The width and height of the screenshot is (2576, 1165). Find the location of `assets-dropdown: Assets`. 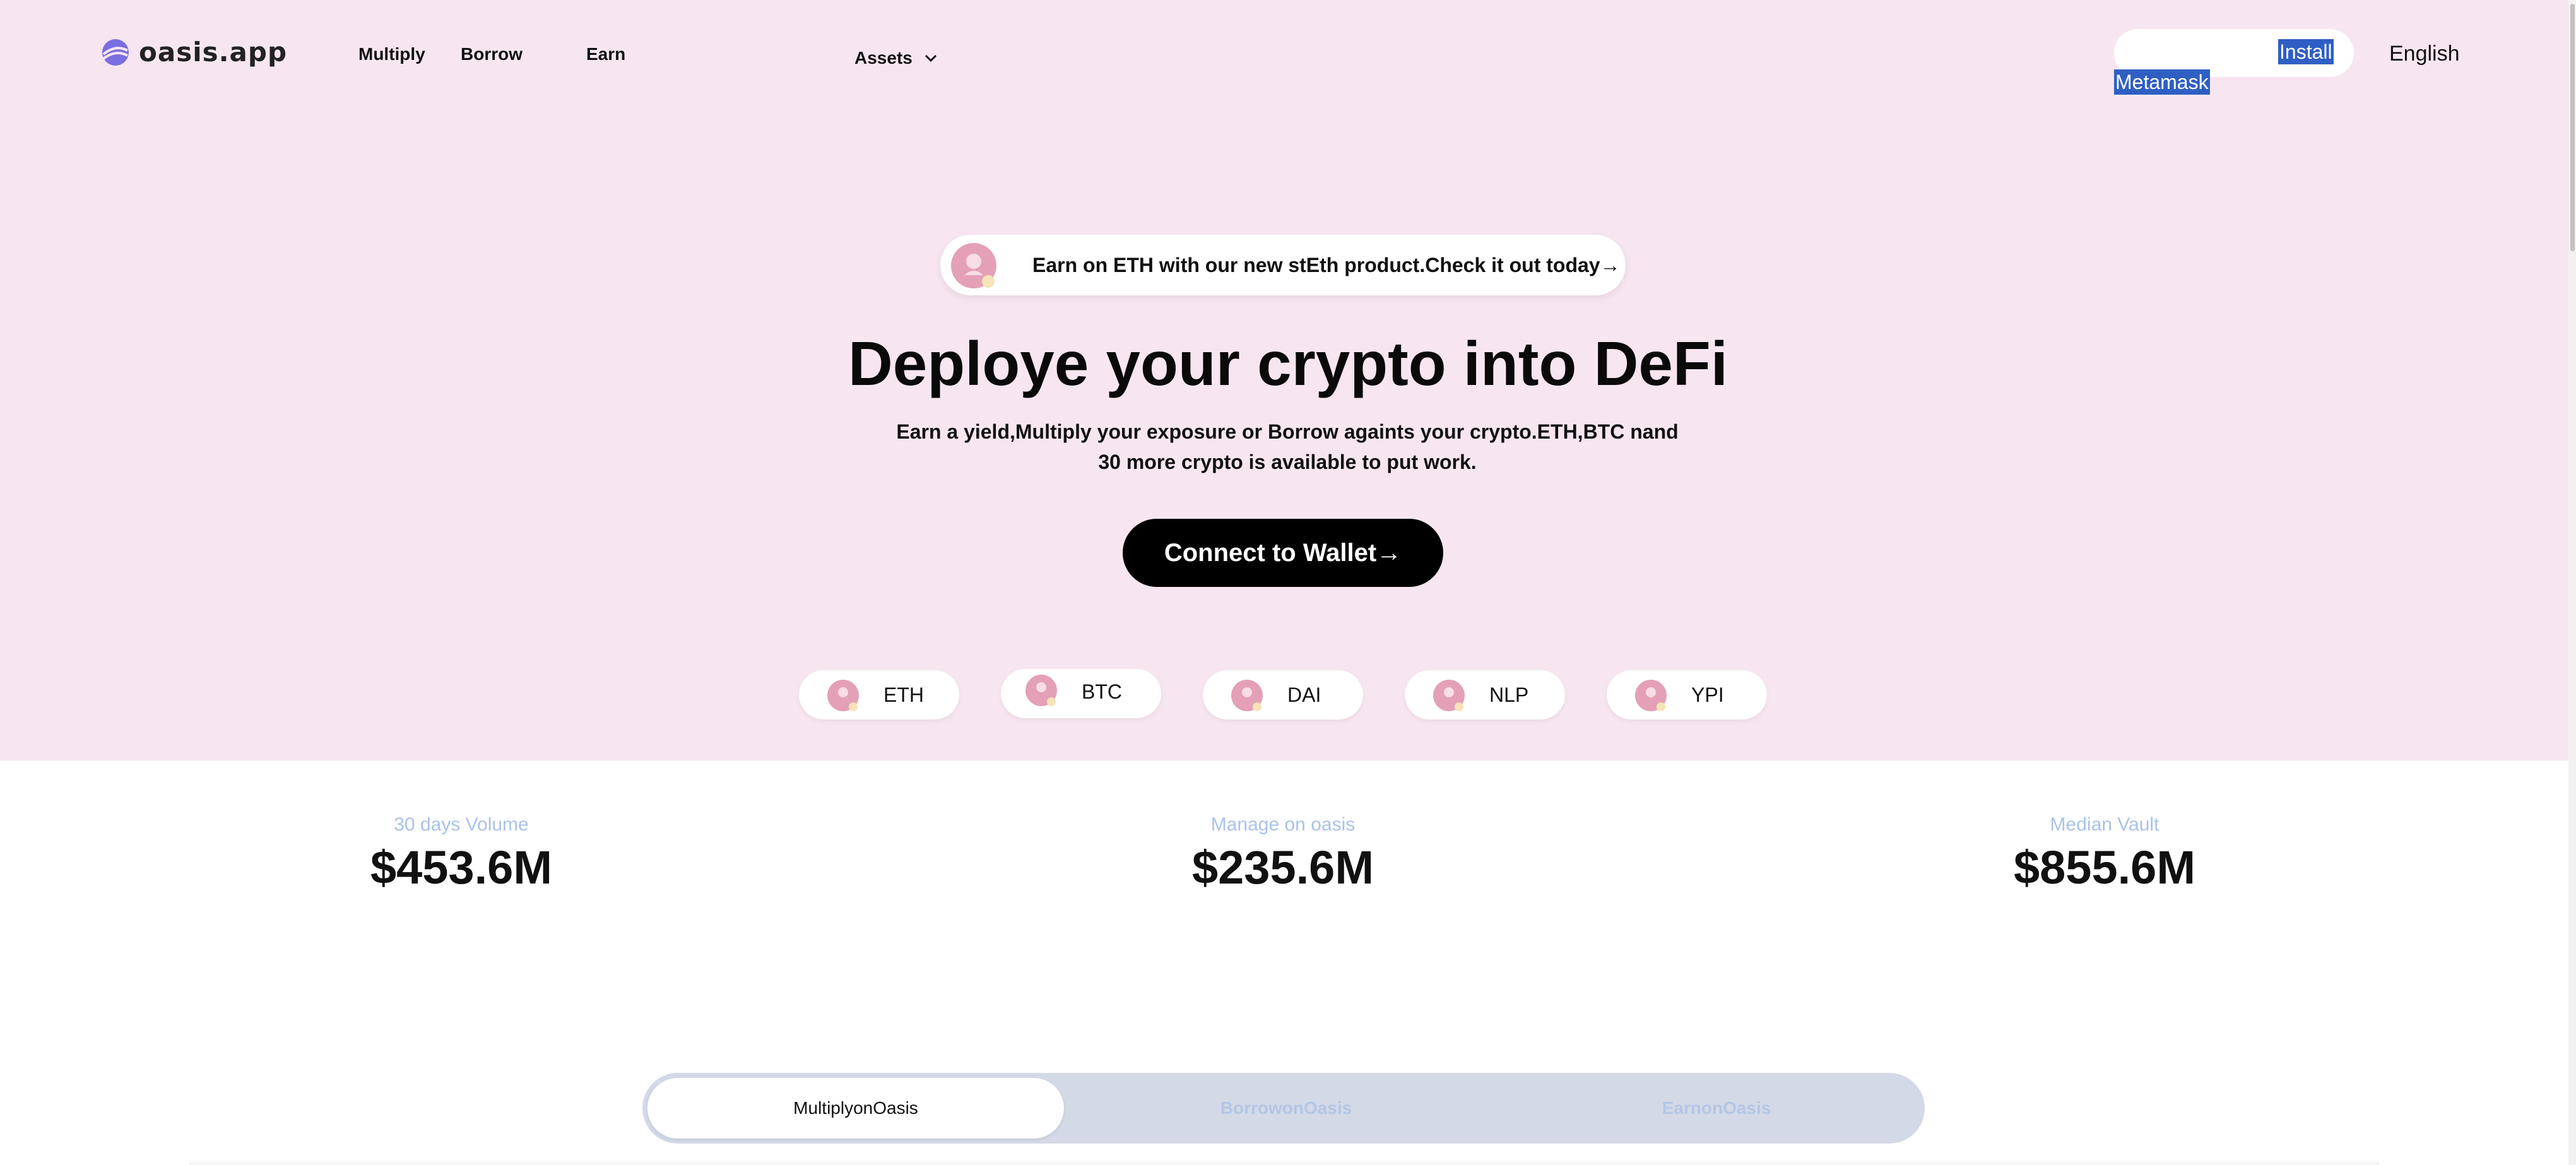

assets-dropdown: Assets is located at coordinates (897, 58).